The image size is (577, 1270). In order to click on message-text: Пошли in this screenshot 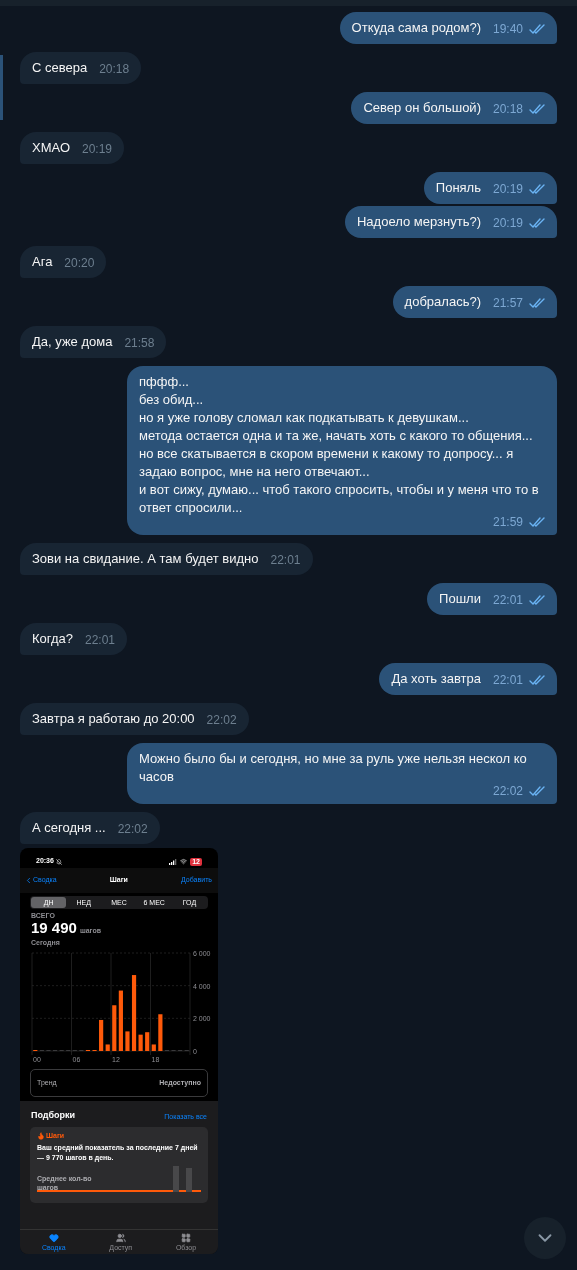, I will do `click(460, 598)`.